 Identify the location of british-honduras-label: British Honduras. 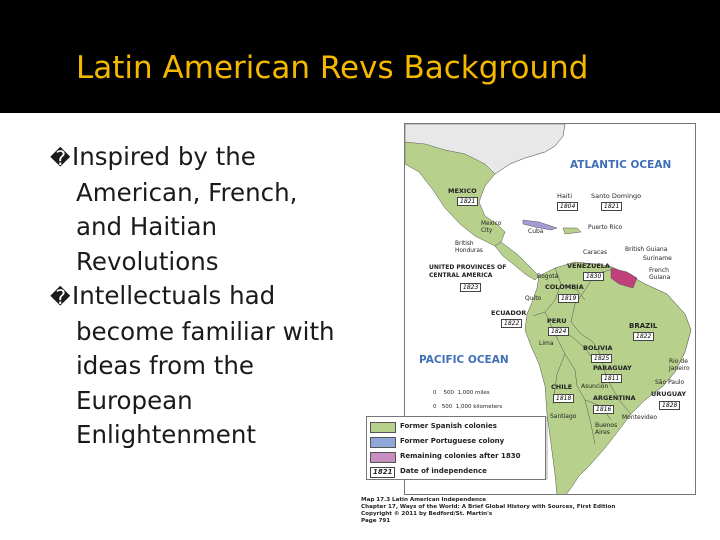
(469, 247).